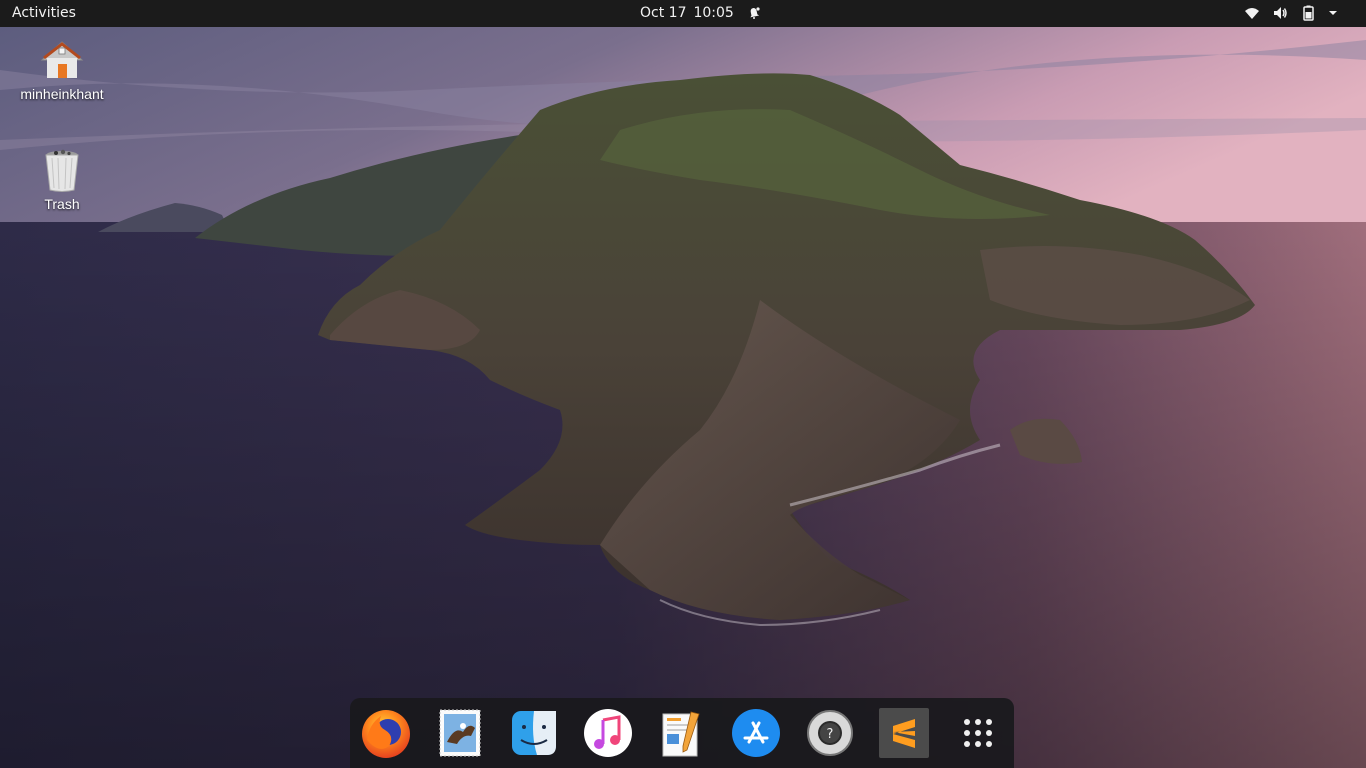 Image resolution: width=1366 pixels, height=768 pixels. I want to click on dock-item-mail, so click(460, 733).